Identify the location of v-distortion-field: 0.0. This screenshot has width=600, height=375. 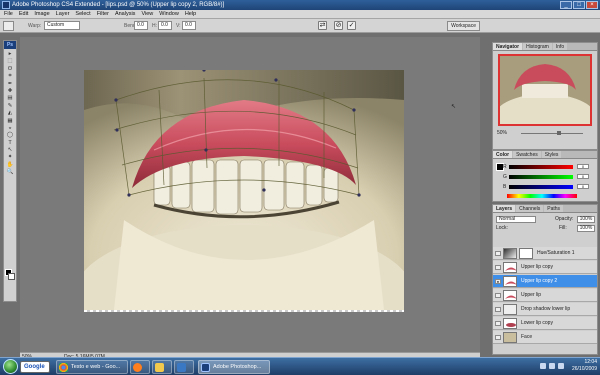
(189, 25).